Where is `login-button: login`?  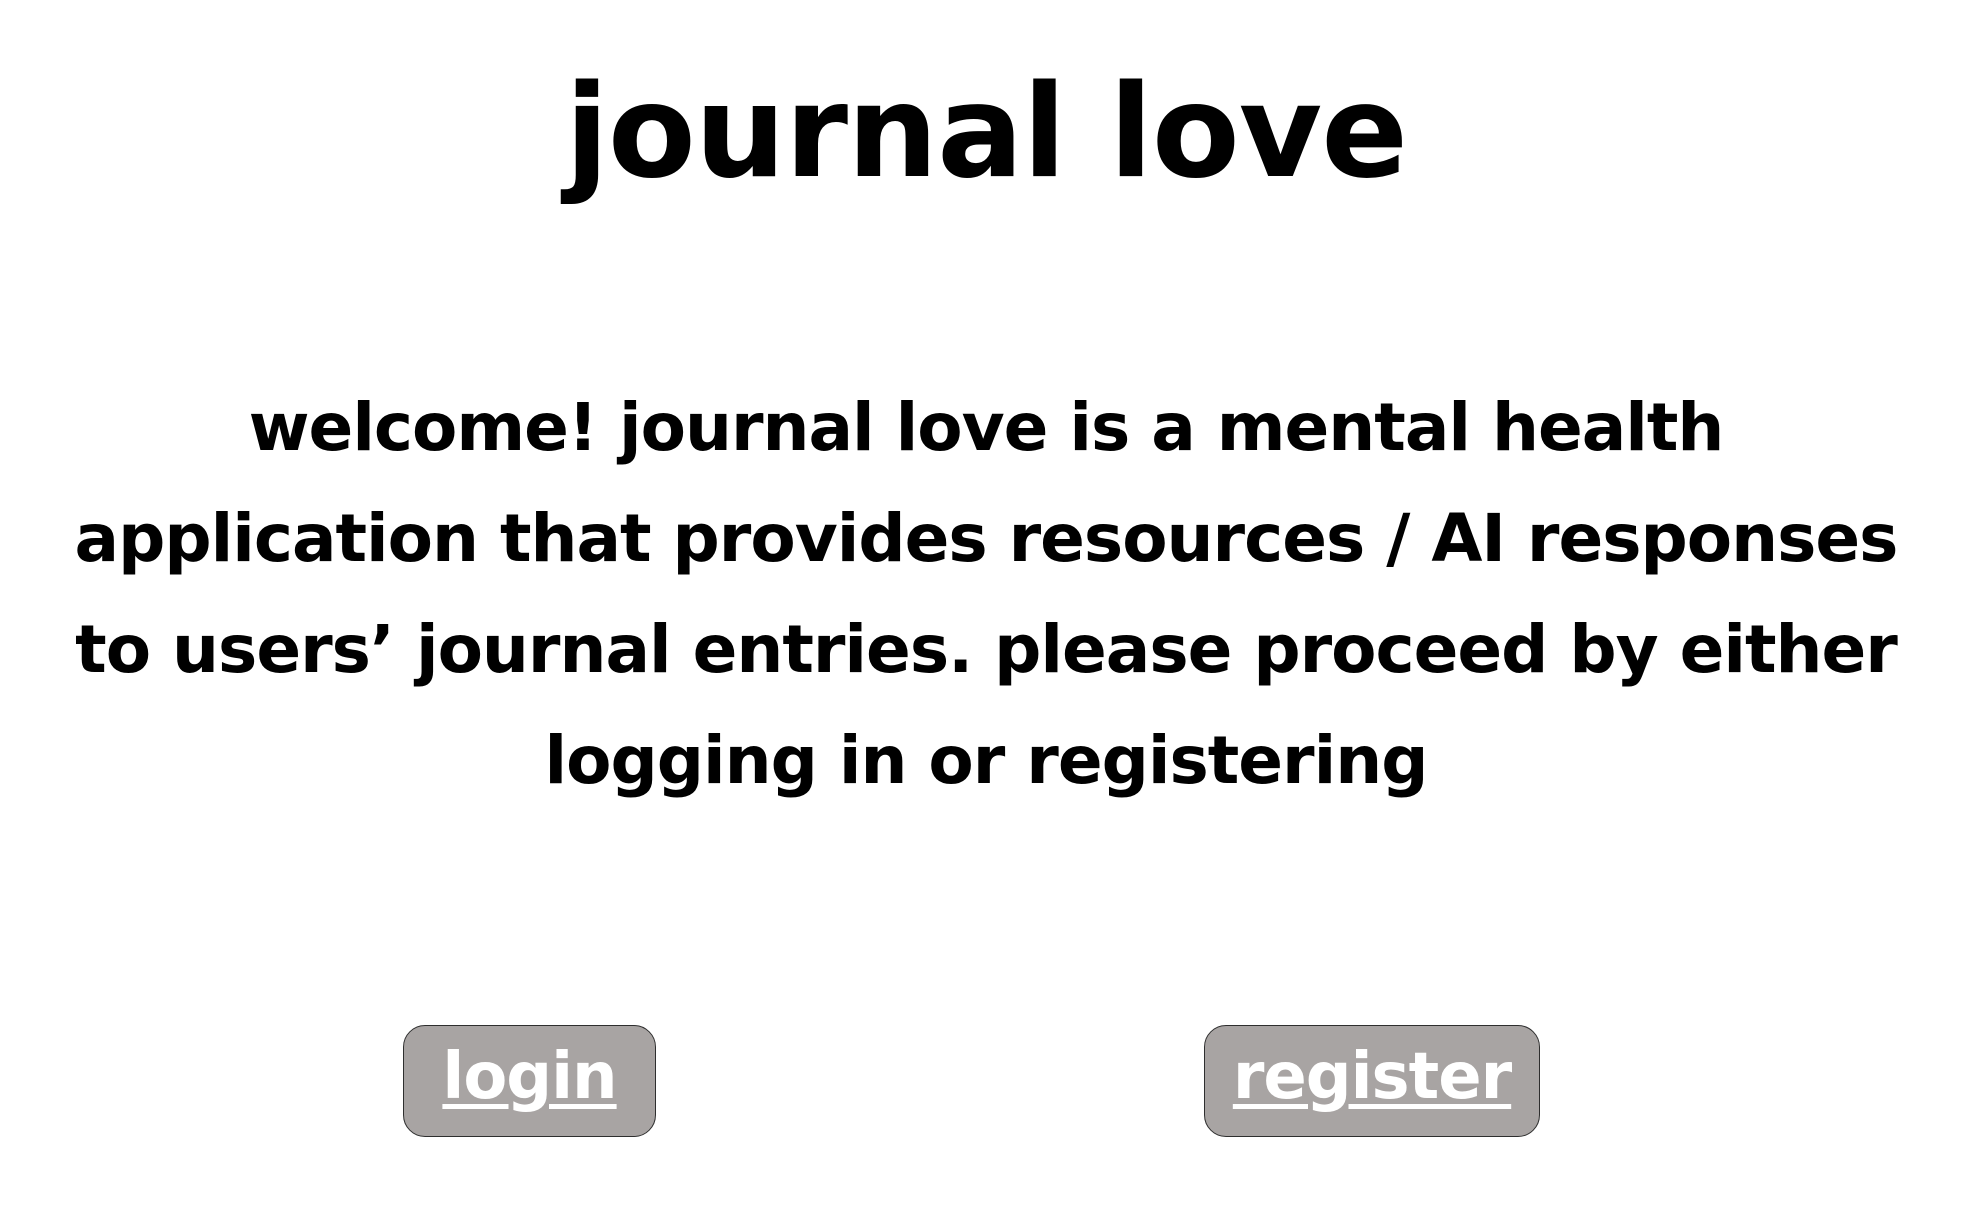
login-button: login is located at coordinates (529, 1081).